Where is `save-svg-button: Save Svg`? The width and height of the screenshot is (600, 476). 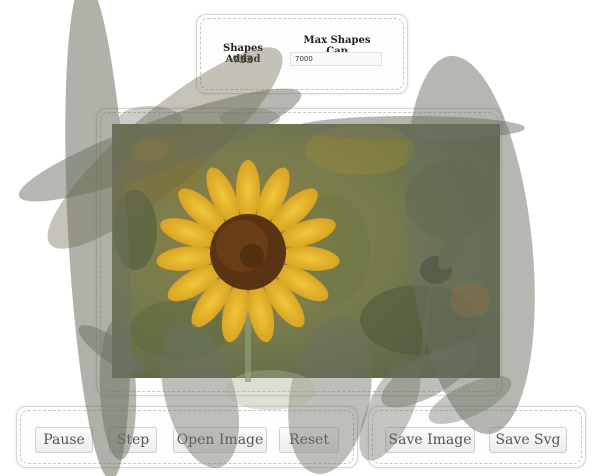
save-svg-button: Save Svg is located at coordinates (528, 440).